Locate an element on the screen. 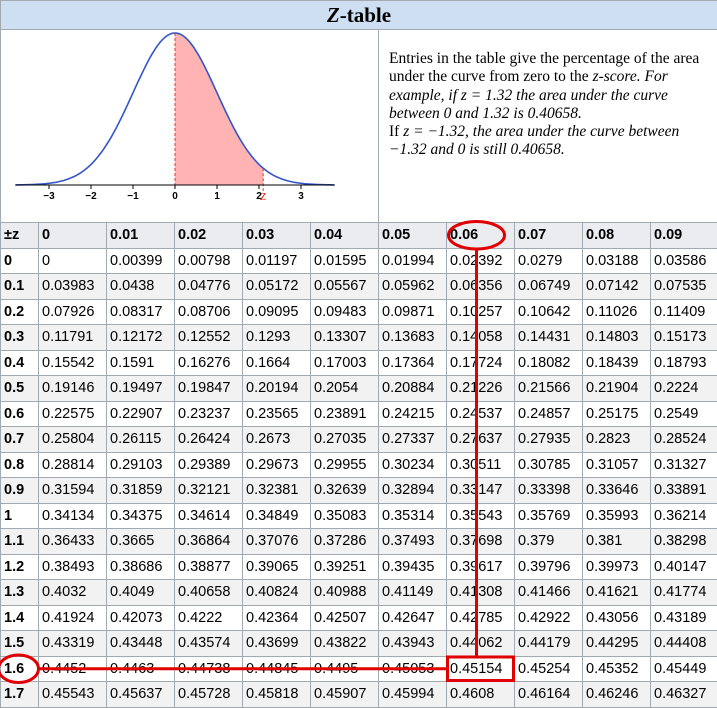  table-cell: 0.11409 is located at coordinates (684, 312).